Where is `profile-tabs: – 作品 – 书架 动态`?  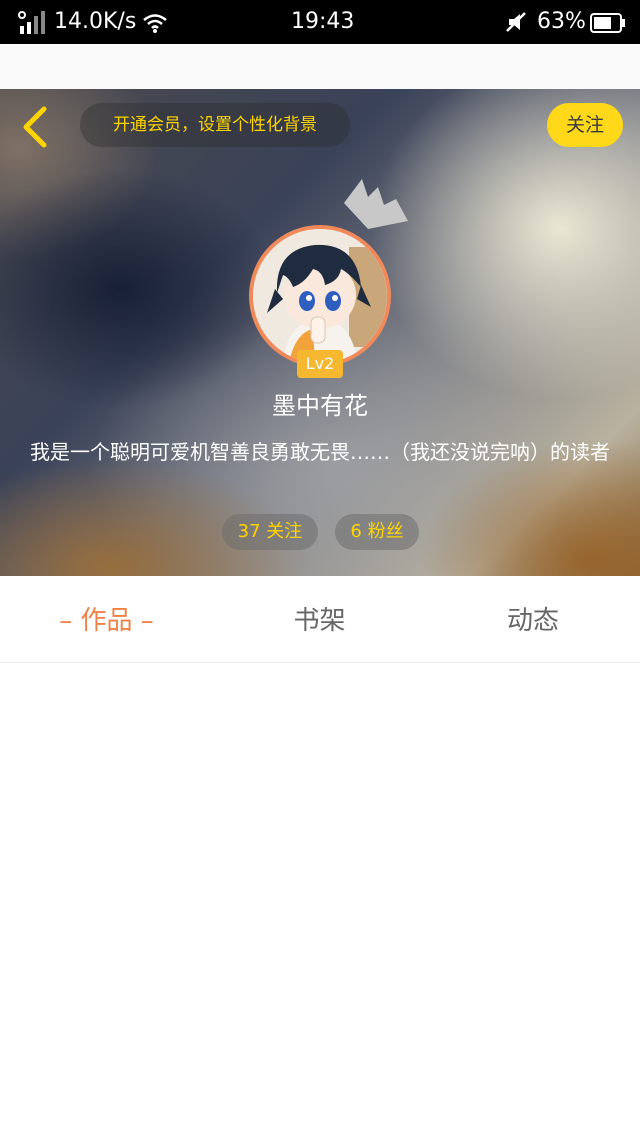 profile-tabs: – 作品 – 书架 动态 is located at coordinates (320, 619).